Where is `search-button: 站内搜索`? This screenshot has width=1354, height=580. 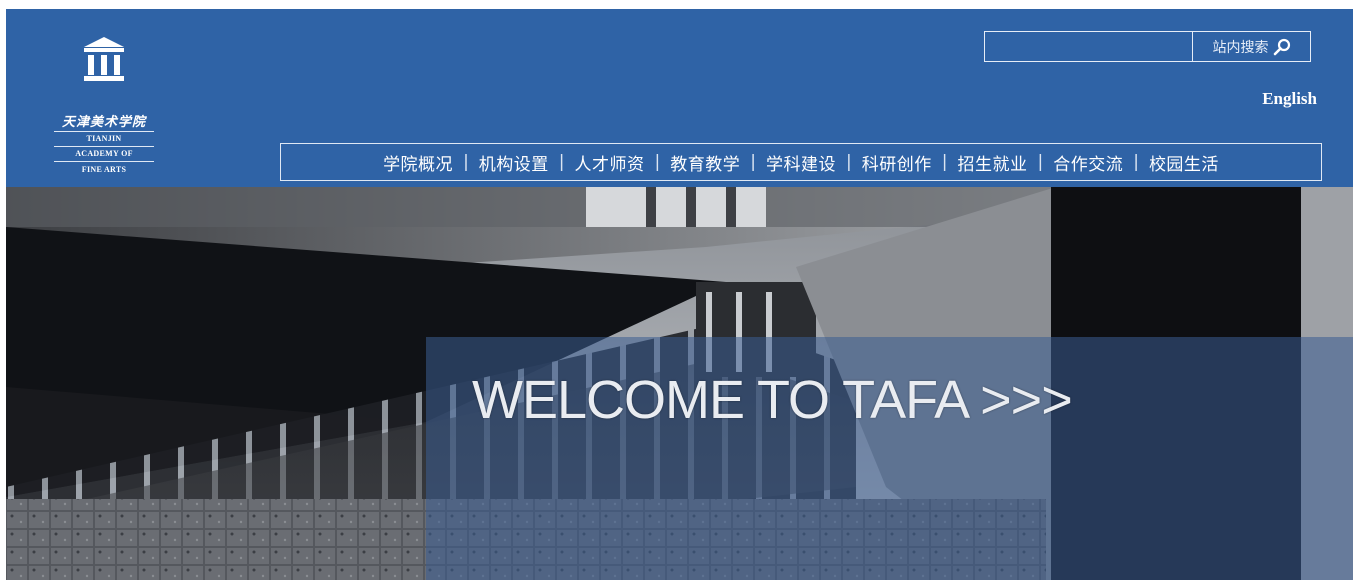 search-button: 站内搜索 is located at coordinates (1251, 46).